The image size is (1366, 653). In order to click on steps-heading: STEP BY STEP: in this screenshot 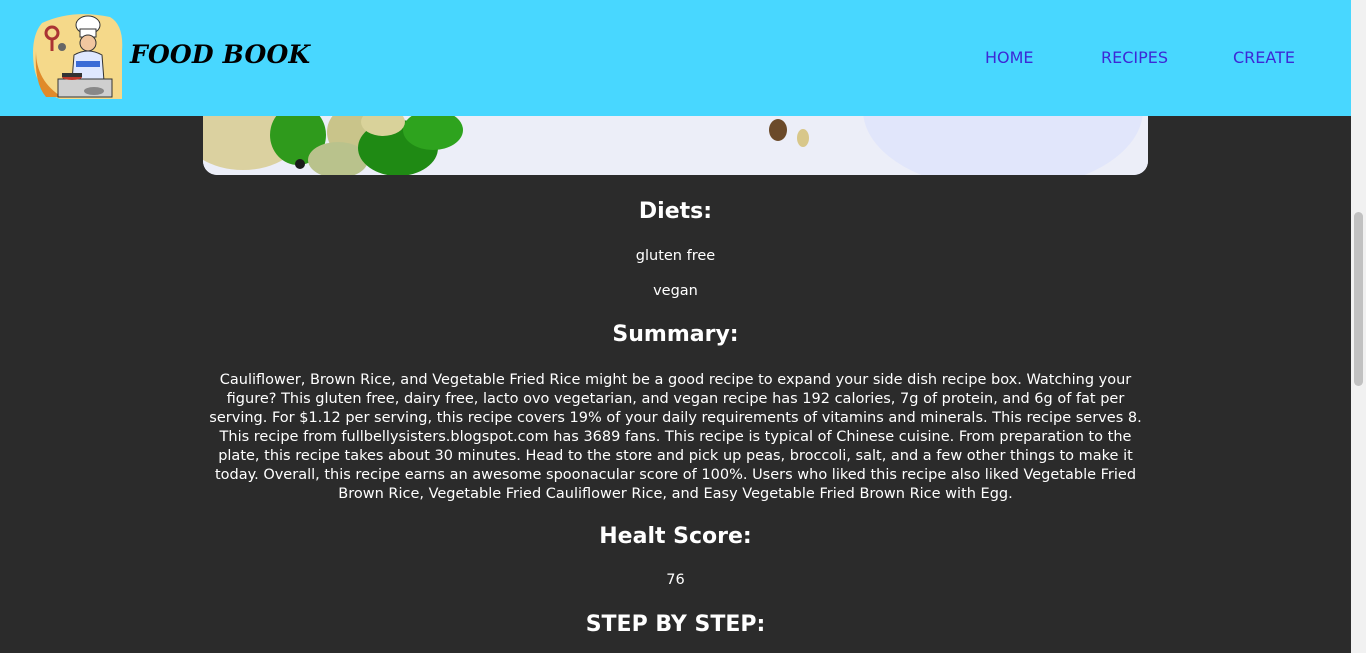, I will do `click(675, 624)`.